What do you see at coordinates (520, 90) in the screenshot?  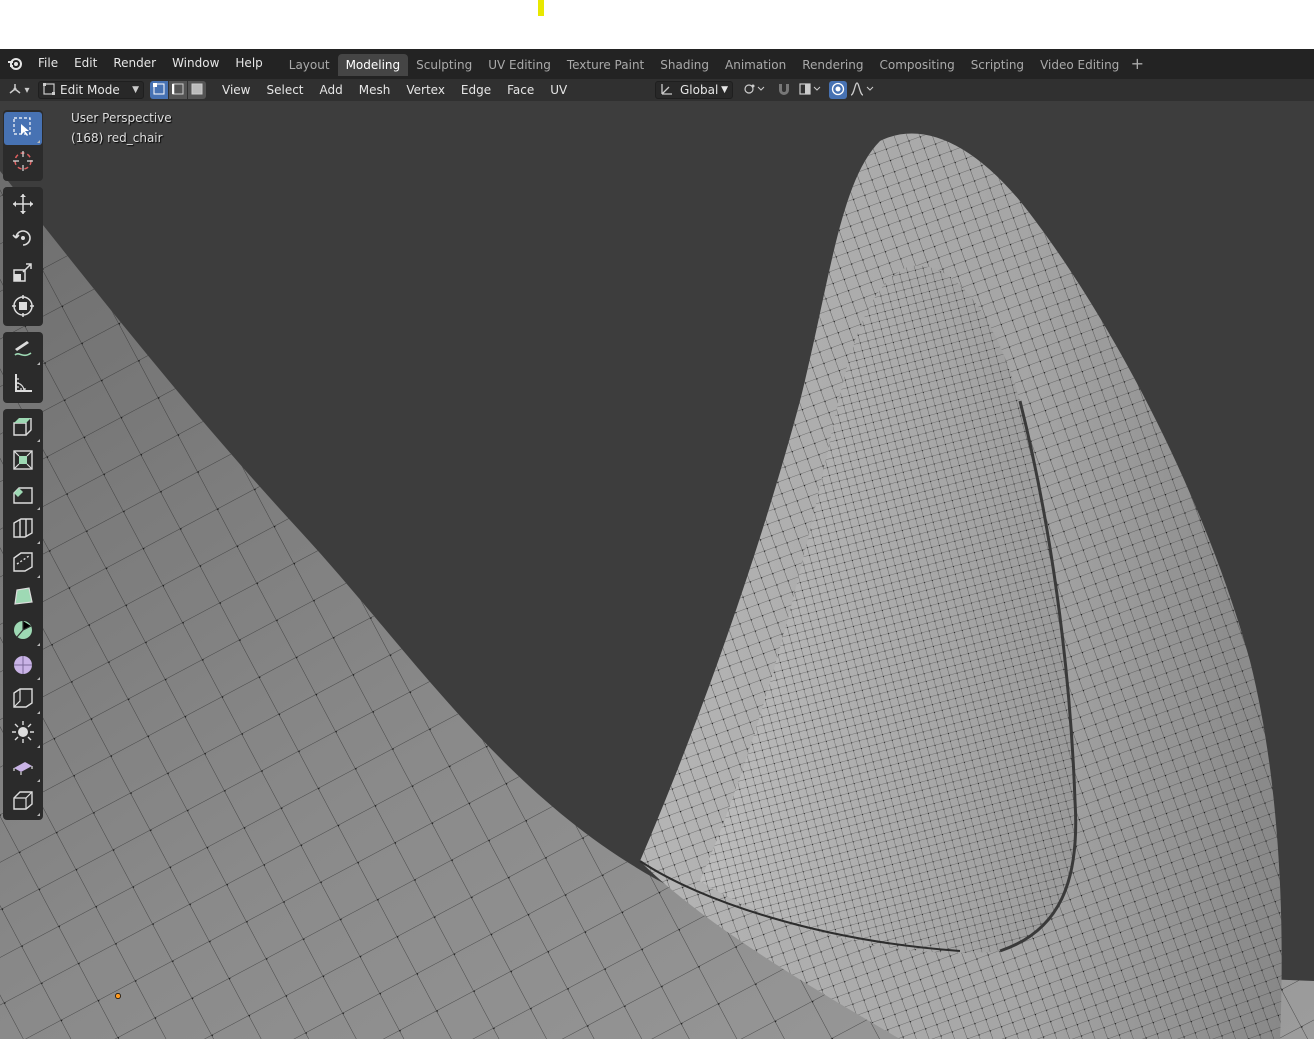 I see `header-menu-face: Face` at bounding box center [520, 90].